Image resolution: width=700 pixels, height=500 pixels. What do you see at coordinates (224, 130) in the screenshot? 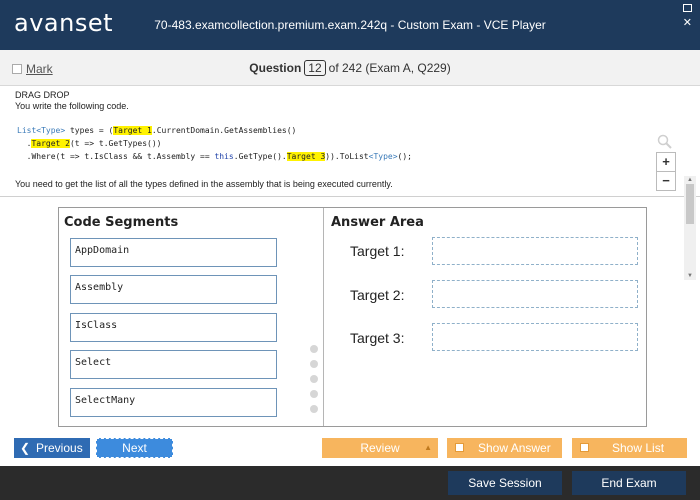
I see `code-token: .CurrentDomain.GetAssemblies()` at bounding box center [224, 130].